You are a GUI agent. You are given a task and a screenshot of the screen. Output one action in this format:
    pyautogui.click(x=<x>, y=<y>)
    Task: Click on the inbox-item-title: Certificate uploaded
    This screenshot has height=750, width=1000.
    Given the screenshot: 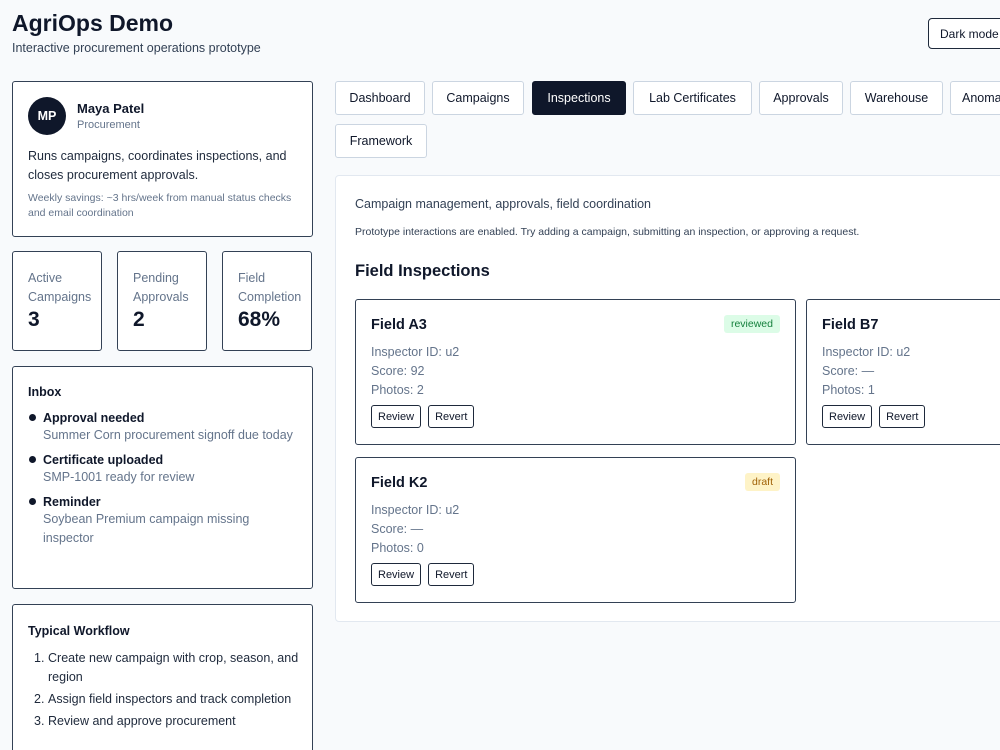 What is the action you would take?
    pyautogui.click(x=103, y=460)
    